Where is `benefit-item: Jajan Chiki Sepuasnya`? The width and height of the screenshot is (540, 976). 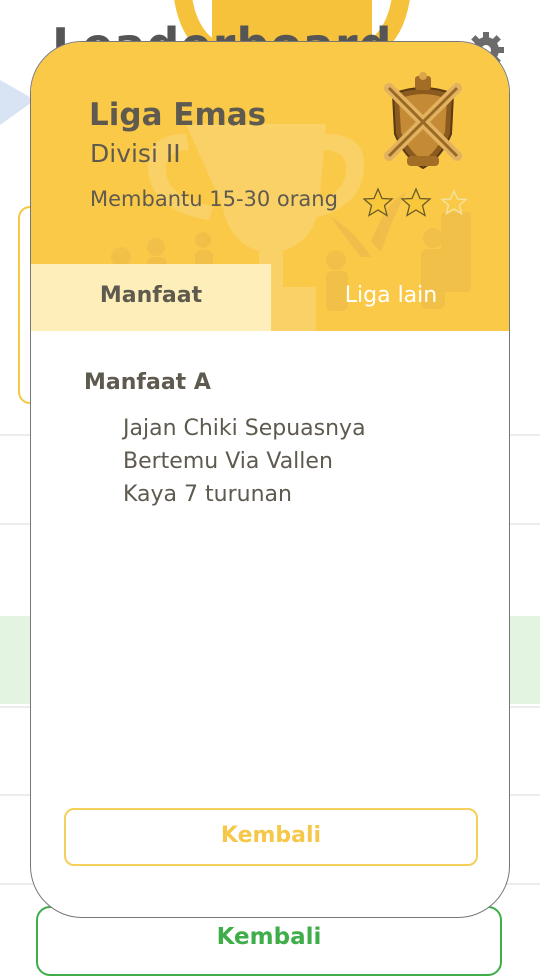 benefit-item: Jajan Chiki Sepuasnya is located at coordinates (244, 428).